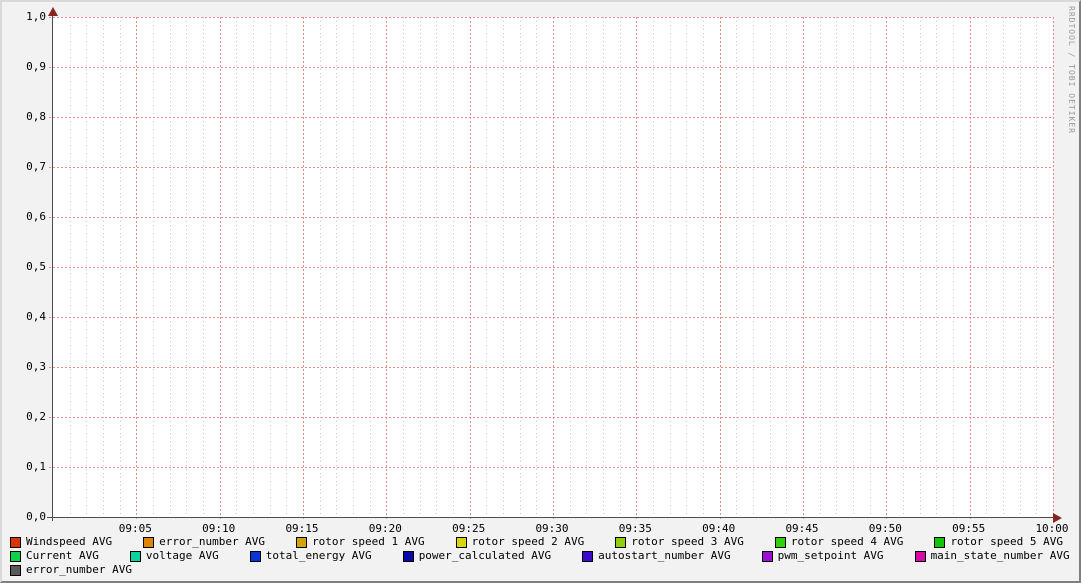 The height and width of the screenshot is (583, 1081). What do you see at coordinates (368, 541) in the screenshot?
I see `legend-label: rotor speed 1 AVG` at bounding box center [368, 541].